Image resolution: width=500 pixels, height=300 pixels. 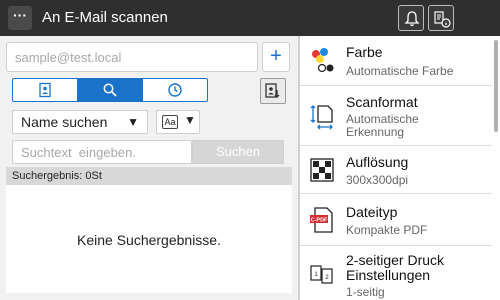 What do you see at coordinates (323, 60) in the screenshot?
I see `color-icon` at bounding box center [323, 60].